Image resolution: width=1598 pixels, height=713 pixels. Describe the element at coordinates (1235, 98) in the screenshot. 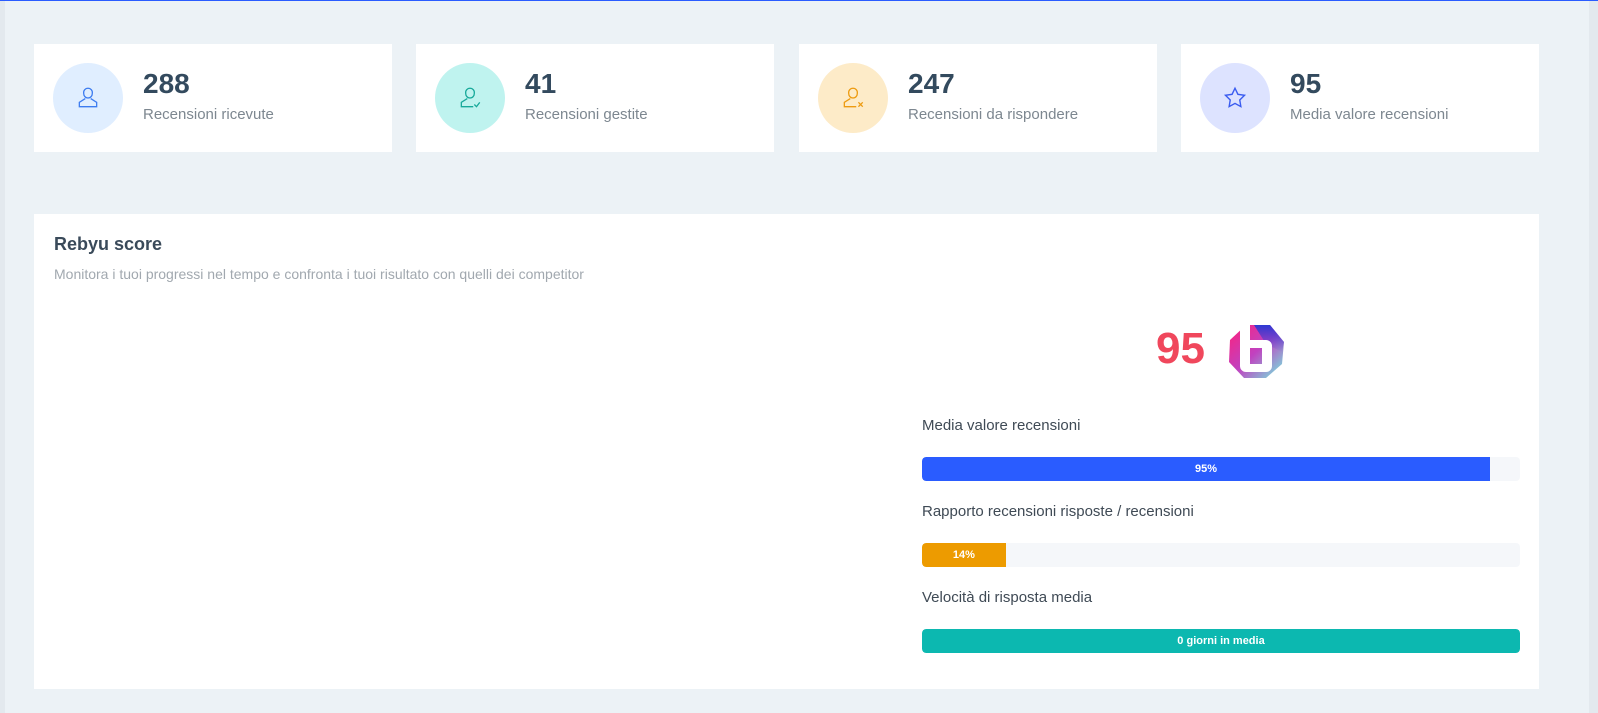

I see `star-icon` at that location.